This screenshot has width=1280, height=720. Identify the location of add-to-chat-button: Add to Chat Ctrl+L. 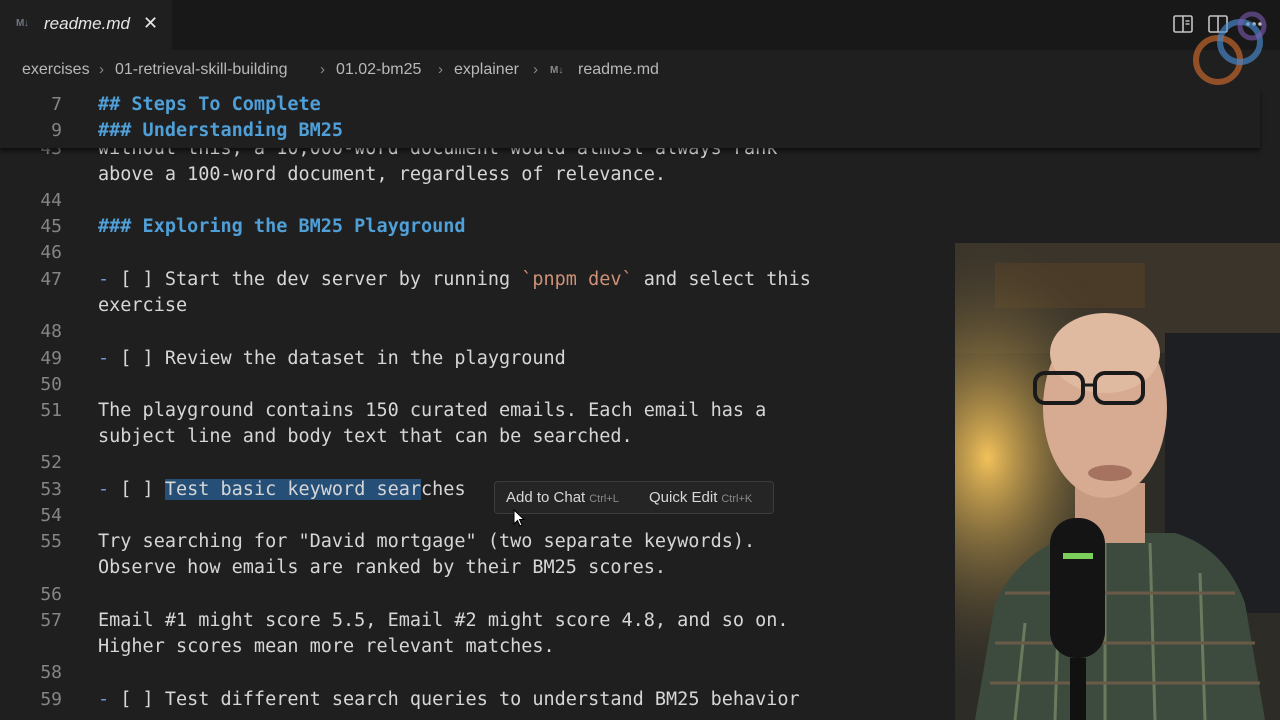
(562, 497).